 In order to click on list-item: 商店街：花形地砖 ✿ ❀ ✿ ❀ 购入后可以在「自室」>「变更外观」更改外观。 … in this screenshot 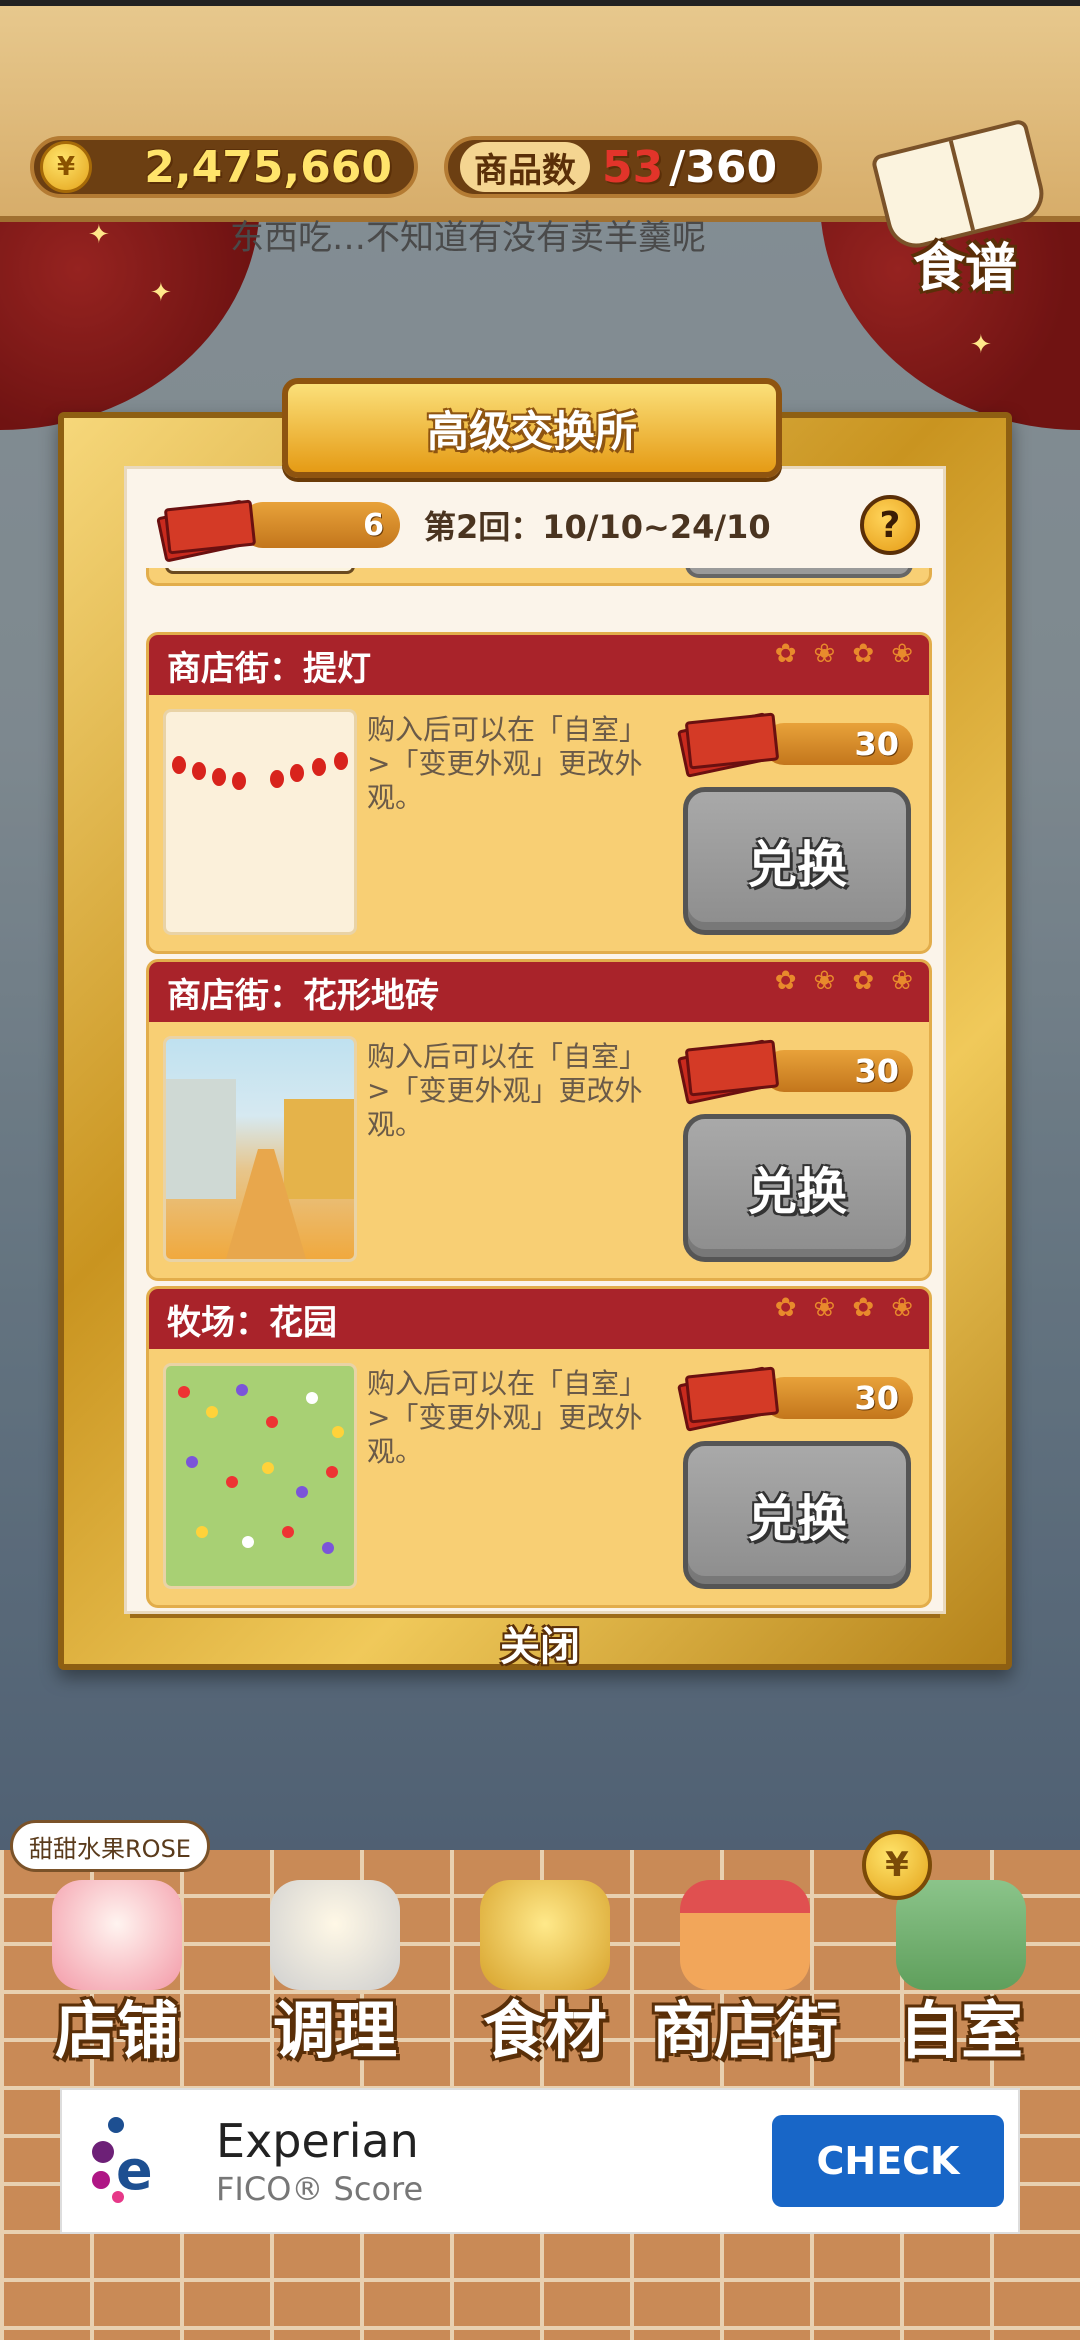, I will do `click(539, 1120)`.